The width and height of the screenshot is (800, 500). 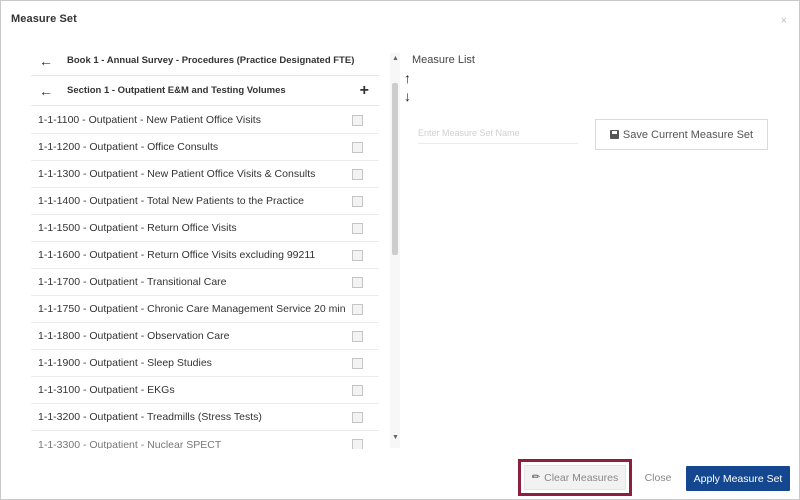 I want to click on scroll-up-icon: ▲, so click(x=395, y=58).